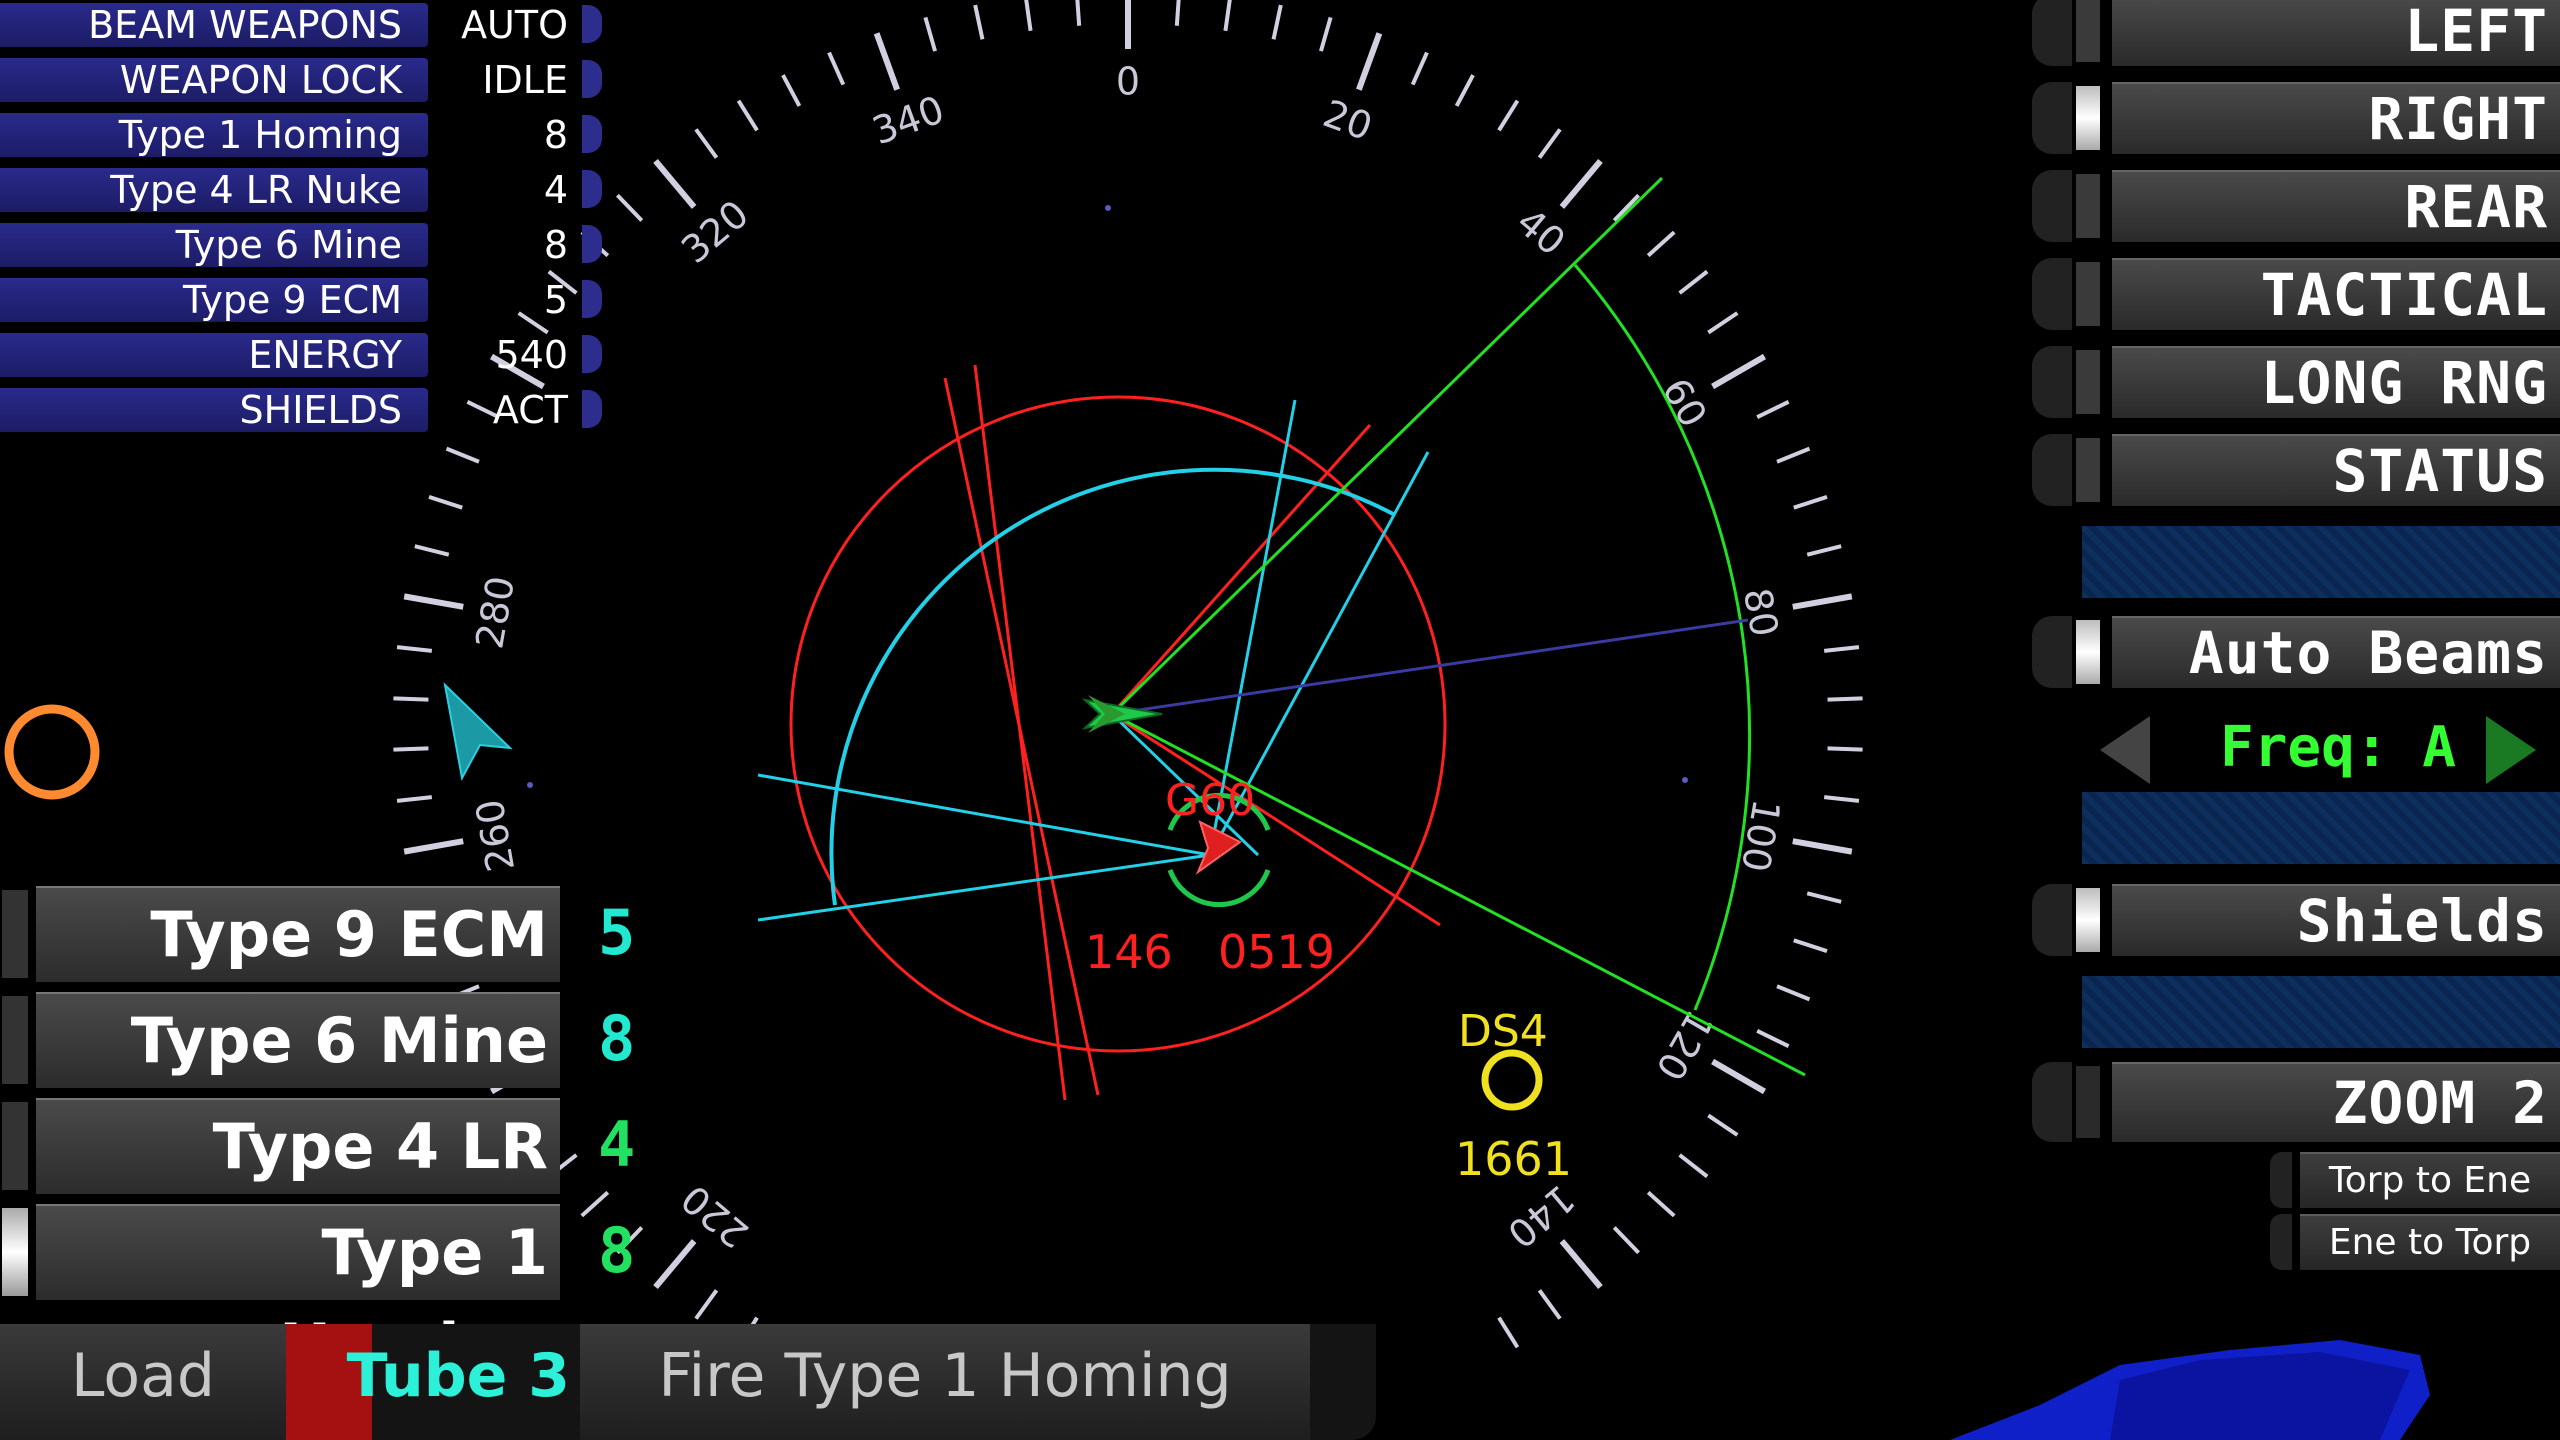  I want to click on compass-label: 220, so click(715, 1216).